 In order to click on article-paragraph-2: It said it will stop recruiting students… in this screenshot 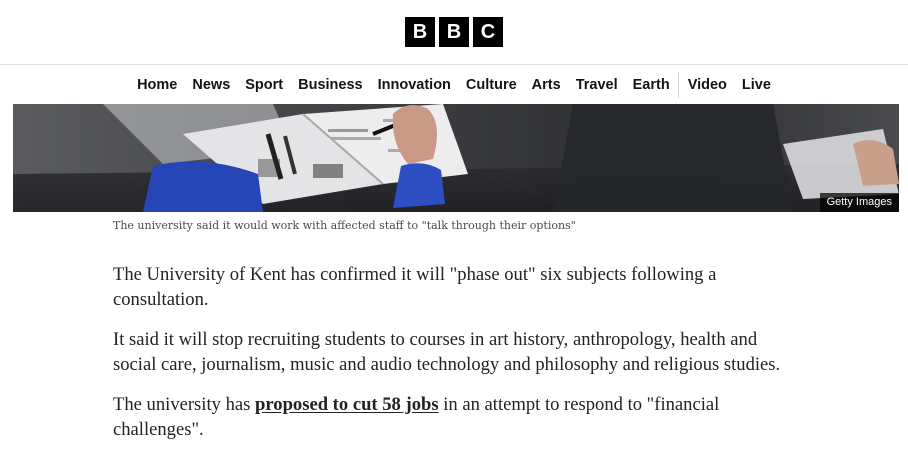, I will do `click(447, 352)`.